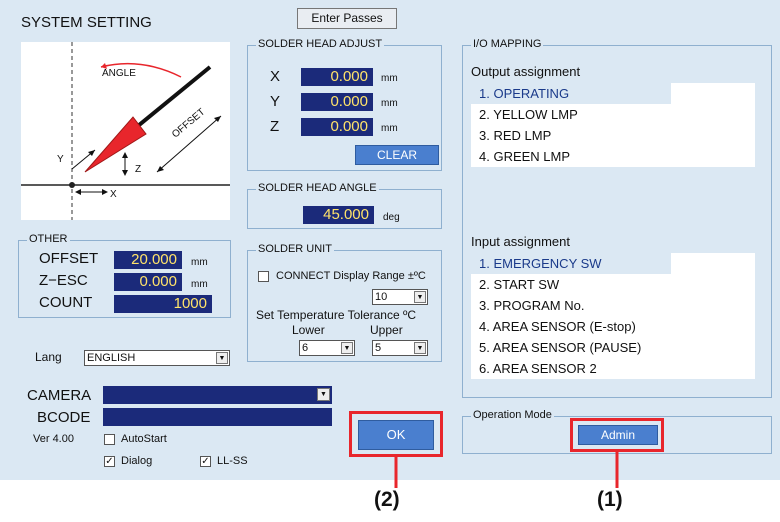  I want to click on admin-callout-label: (1), so click(610, 499).